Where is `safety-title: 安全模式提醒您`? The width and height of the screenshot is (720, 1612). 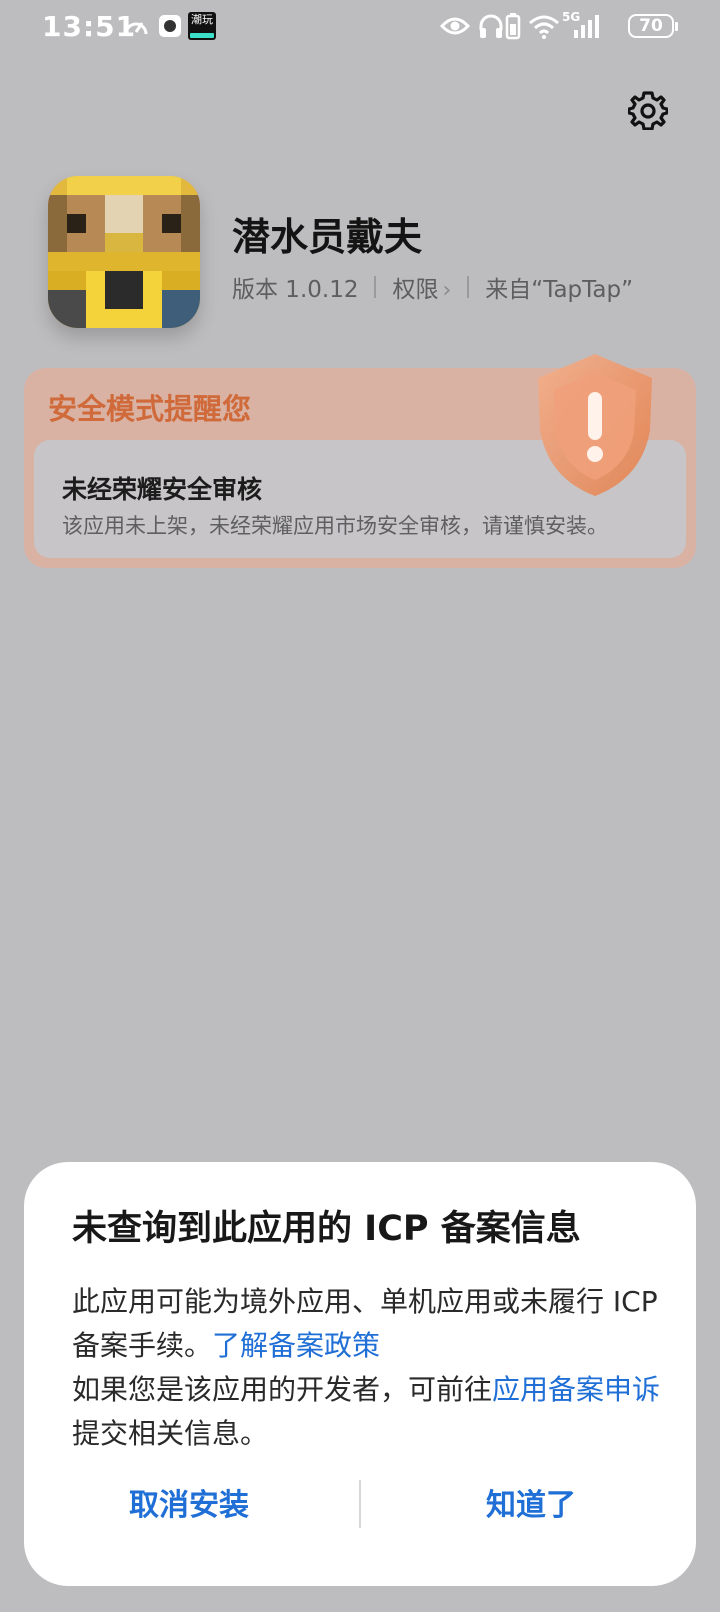 safety-title: 安全模式提醒您 is located at coordinates (150, 409).